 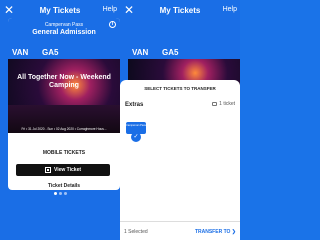 I want to click on bottom-bar: 1 Selected TRANSFER TO ❯, so click(x=180, y=230).